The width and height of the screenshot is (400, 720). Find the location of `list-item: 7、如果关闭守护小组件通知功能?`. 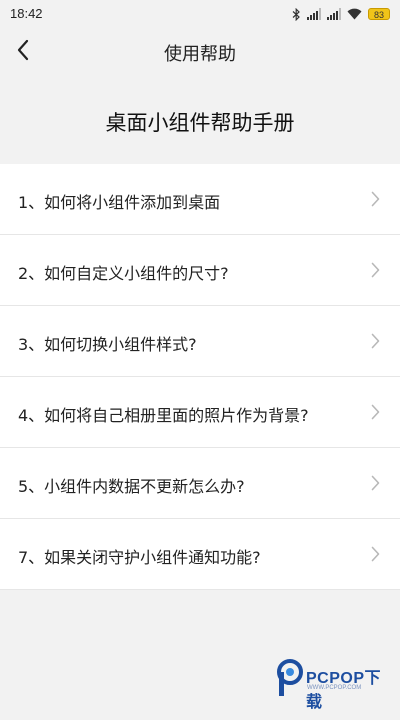

list-item: 7、如果关闭守护小组件通知功能? is located at coordinates (200, 554).